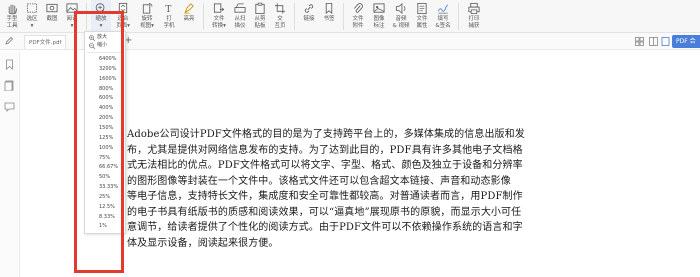 This screenshot has width=700, height=277. I want to click on zoom-level-item: 800%, so click(105, 89).